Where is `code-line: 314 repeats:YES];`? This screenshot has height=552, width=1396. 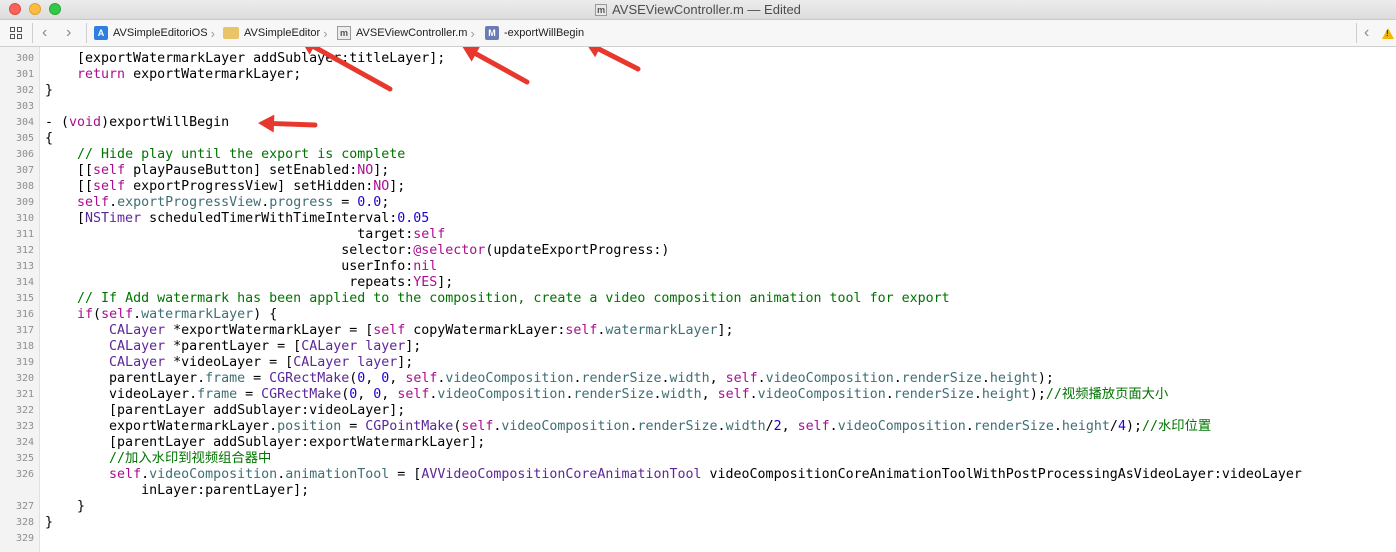 code-line: 314 repeats:YES]; is located at coordinates (698, 283).